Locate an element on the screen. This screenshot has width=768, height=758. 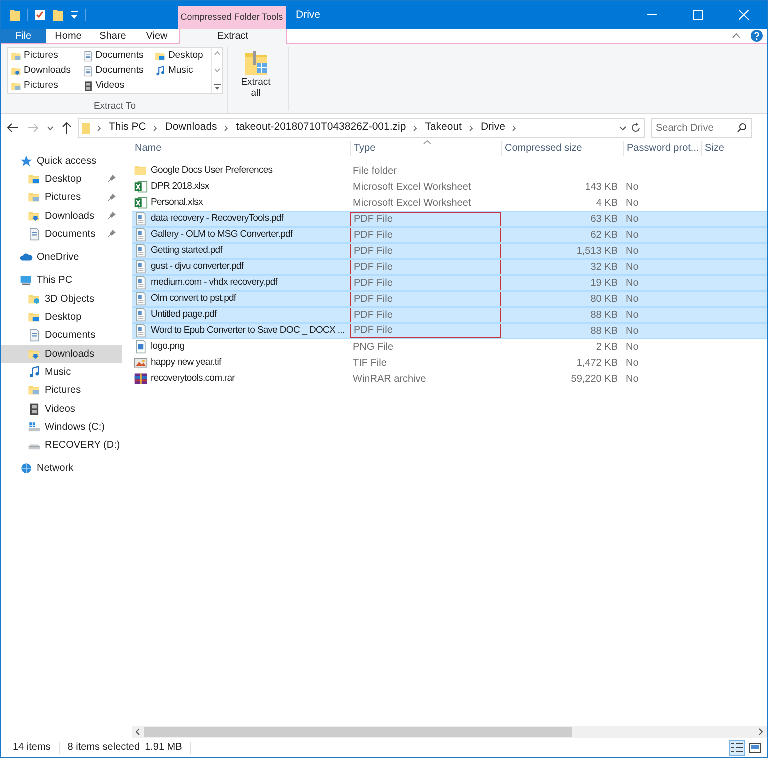
refresh-icon is located at coordinates (636, 128).